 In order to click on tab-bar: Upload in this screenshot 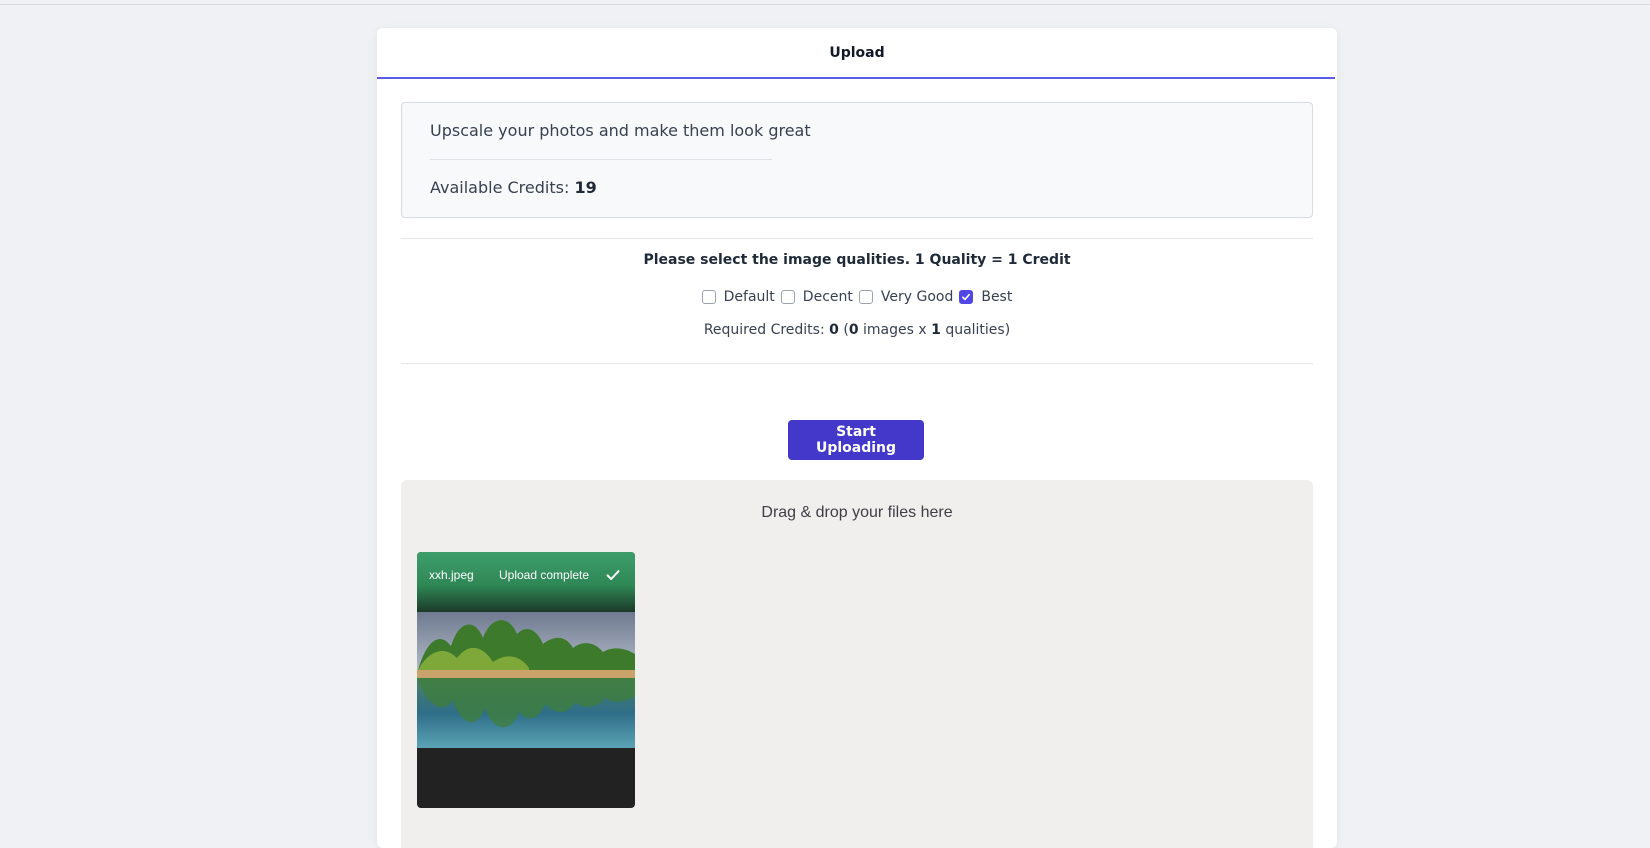, I will do `click(857, 53)`.